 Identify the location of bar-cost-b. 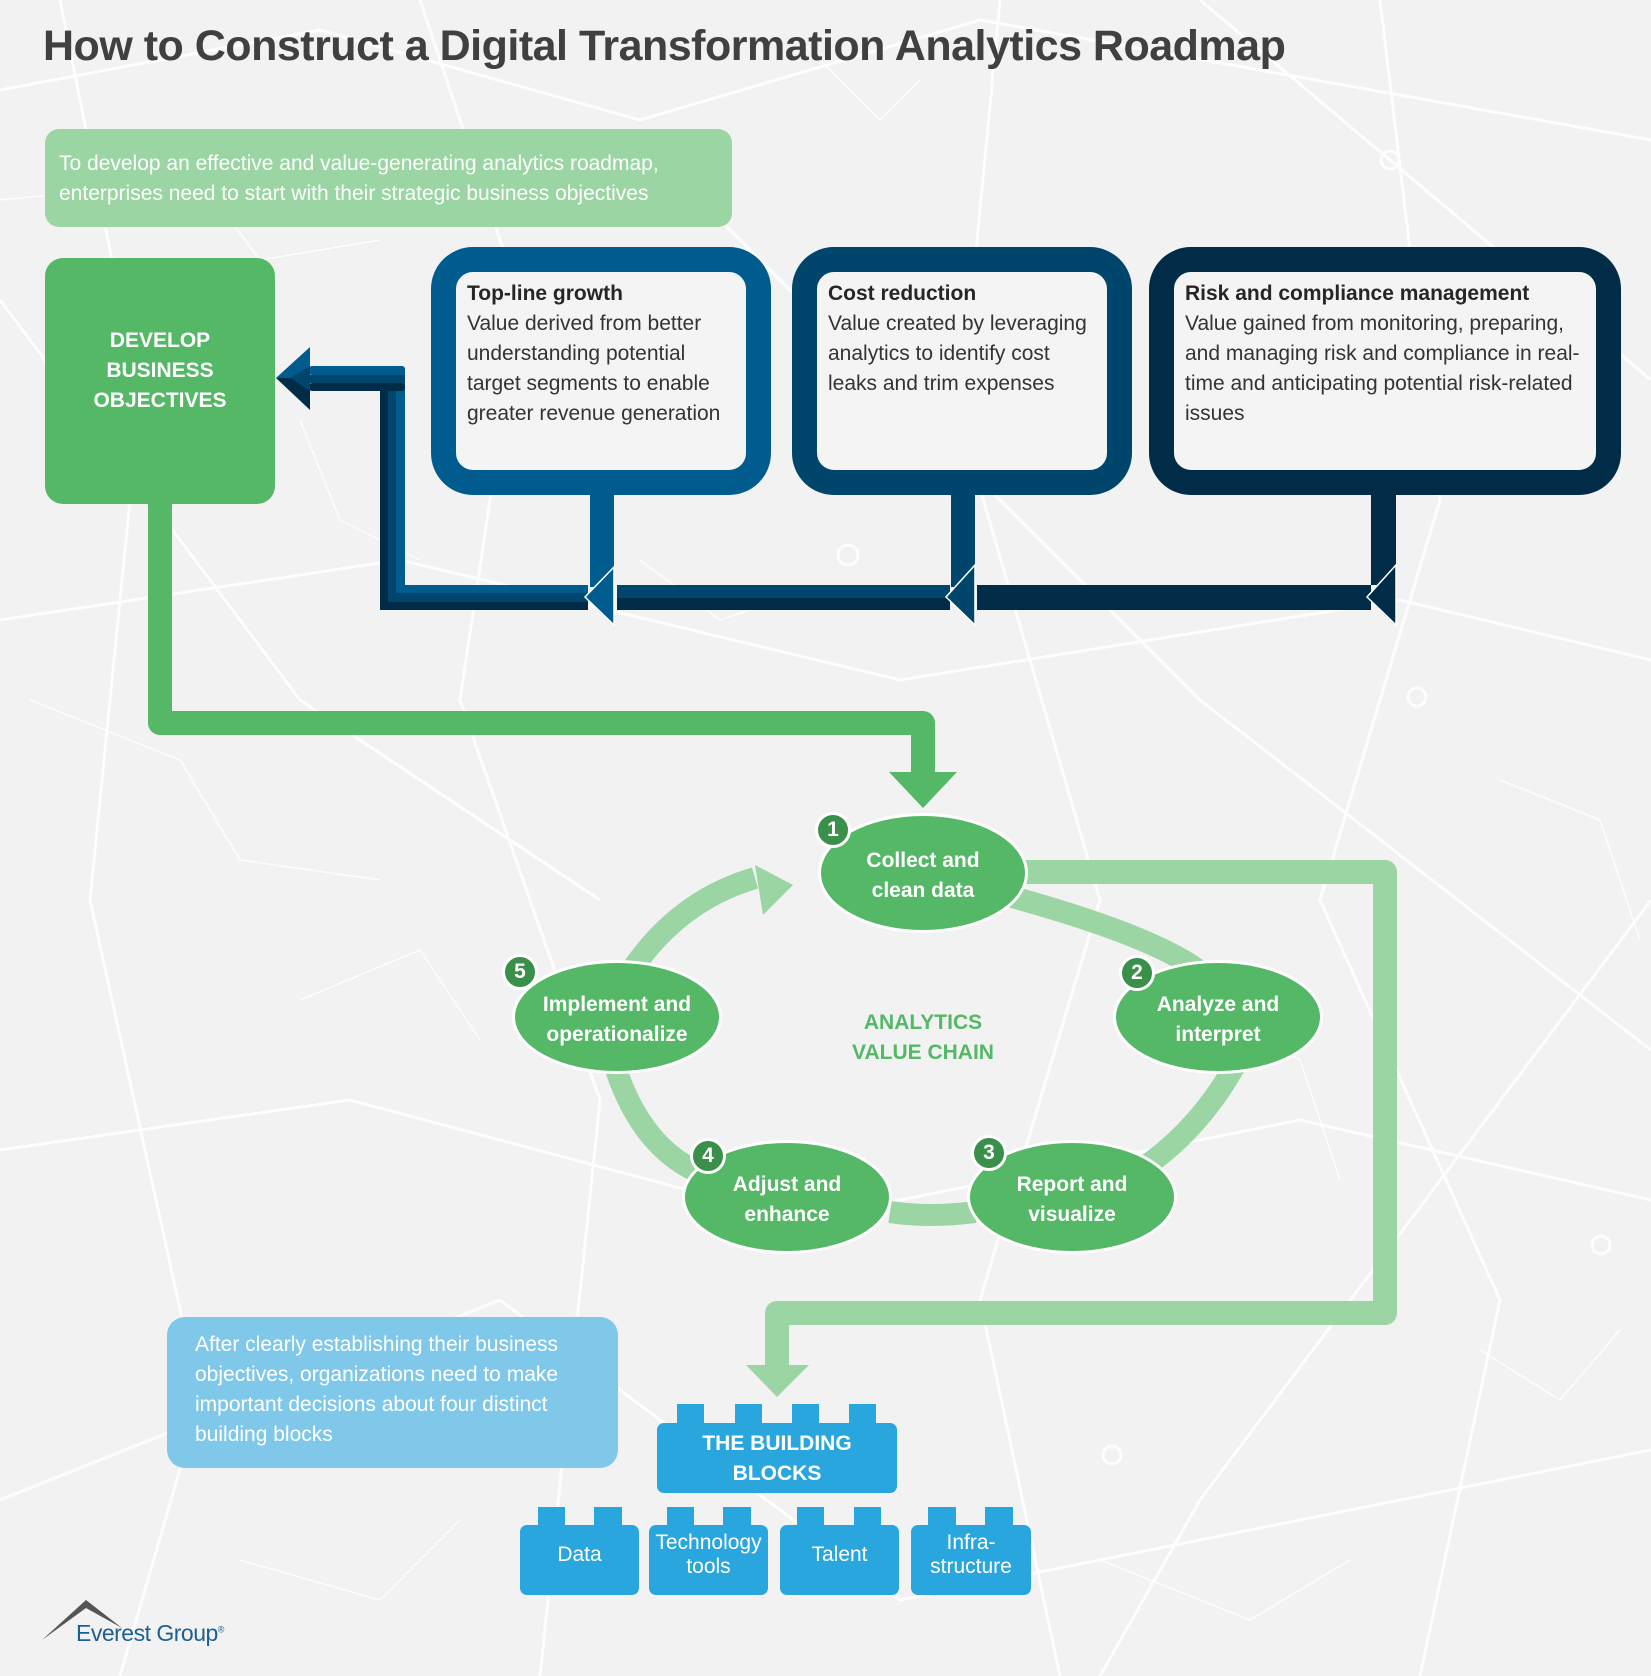
(783, 604).